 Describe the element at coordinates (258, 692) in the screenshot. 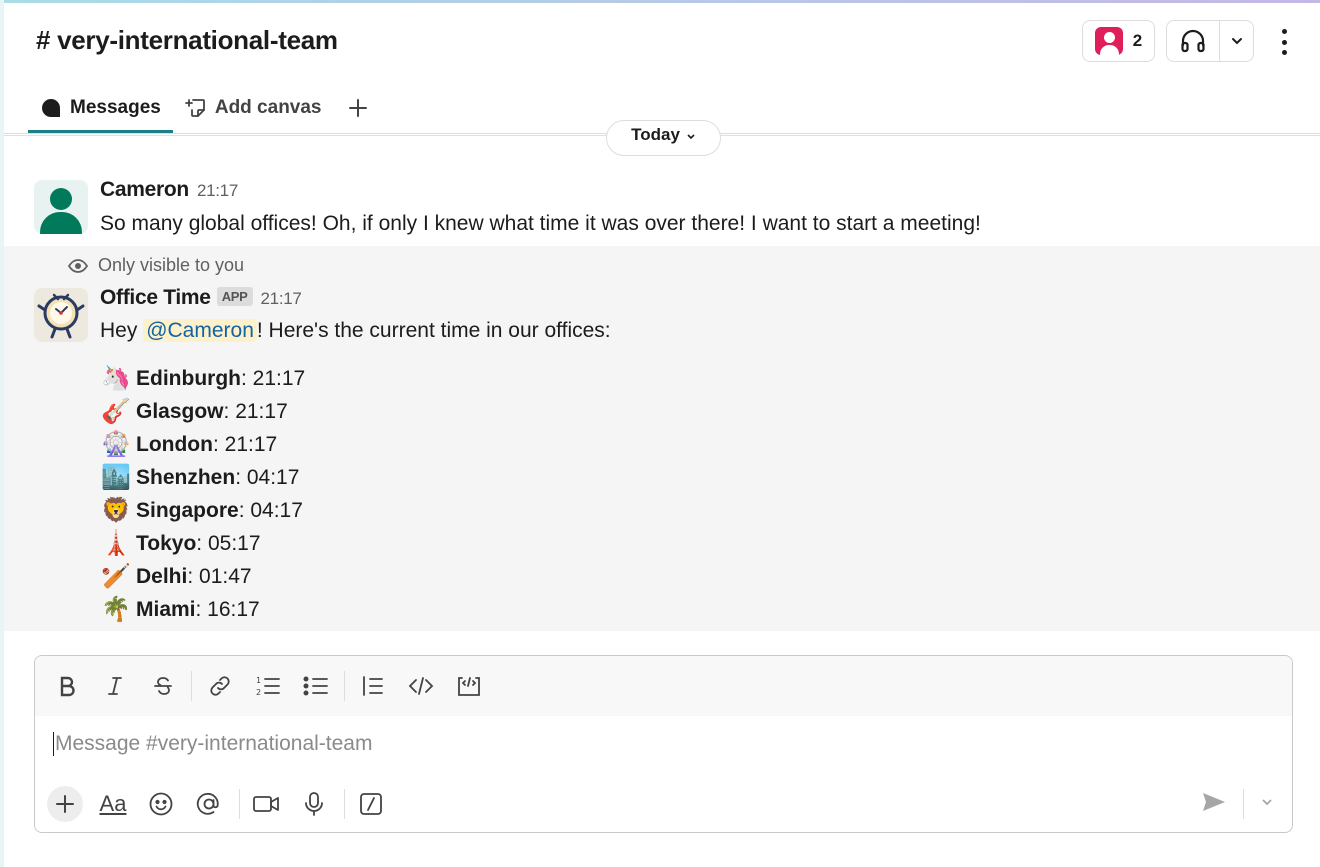

I see `svg-text: 2` at that location.